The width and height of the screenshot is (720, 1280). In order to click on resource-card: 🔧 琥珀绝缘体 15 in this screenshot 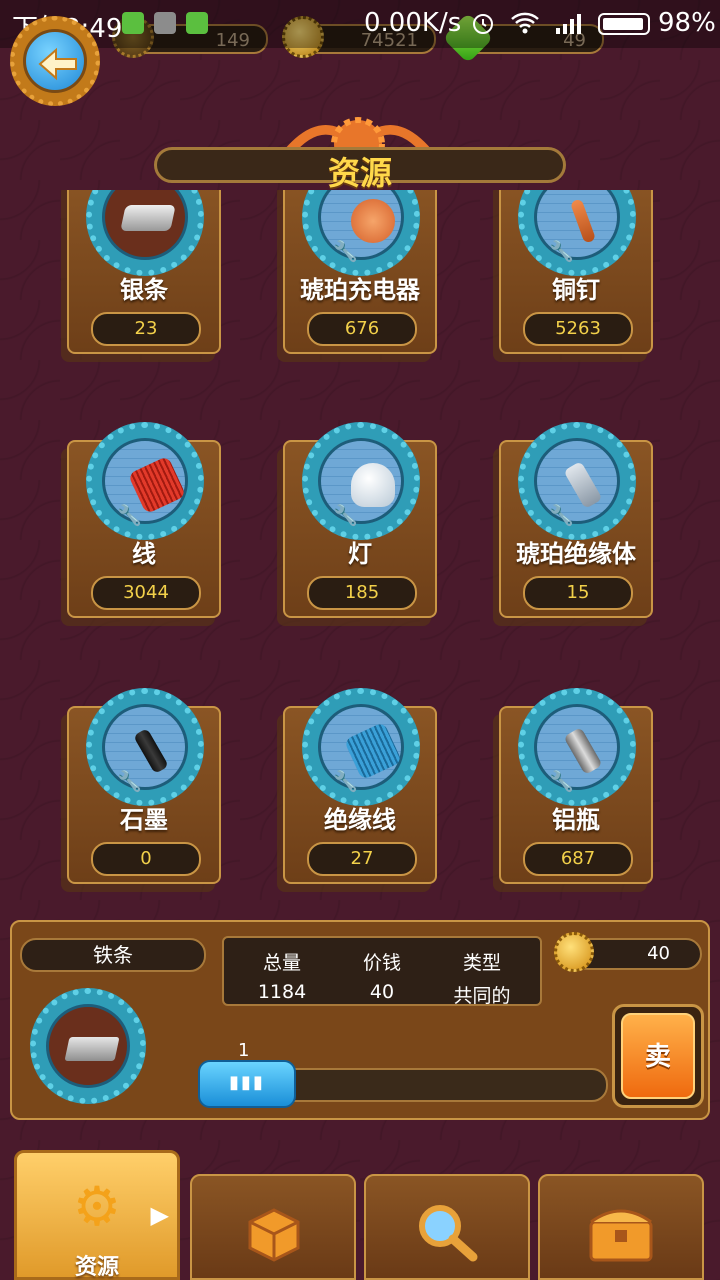, I will do `click(576, 520)`.